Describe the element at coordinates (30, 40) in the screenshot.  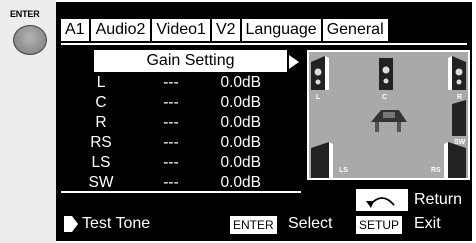
I see `enter-button` at that location.